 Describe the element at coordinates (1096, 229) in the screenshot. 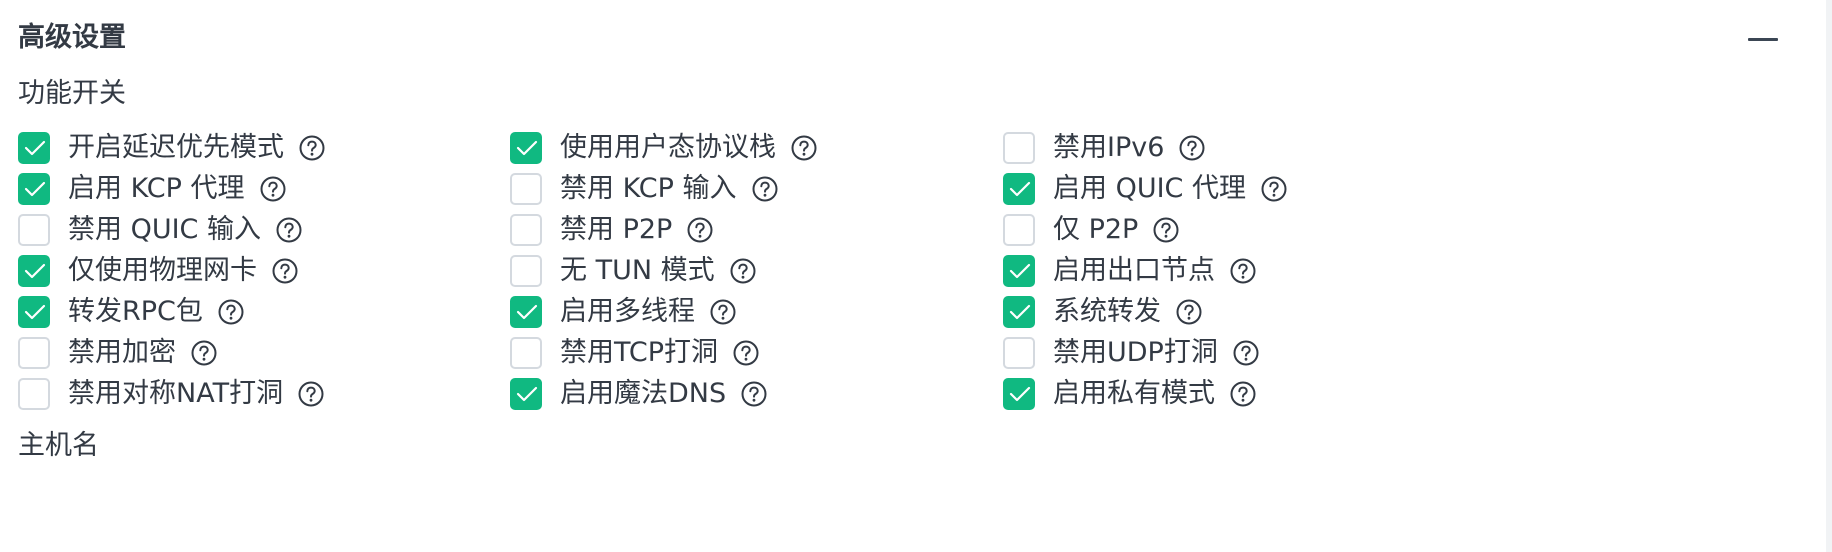

I see `option-label: 仅 P2P` at that location.